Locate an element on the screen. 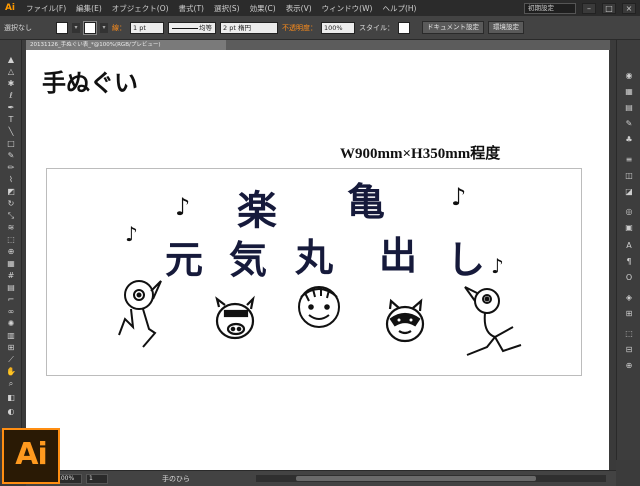 This screenshot has width=640, height=486. shape-builder-tool-icon: ⊕ is located at coordinates (11, 251).